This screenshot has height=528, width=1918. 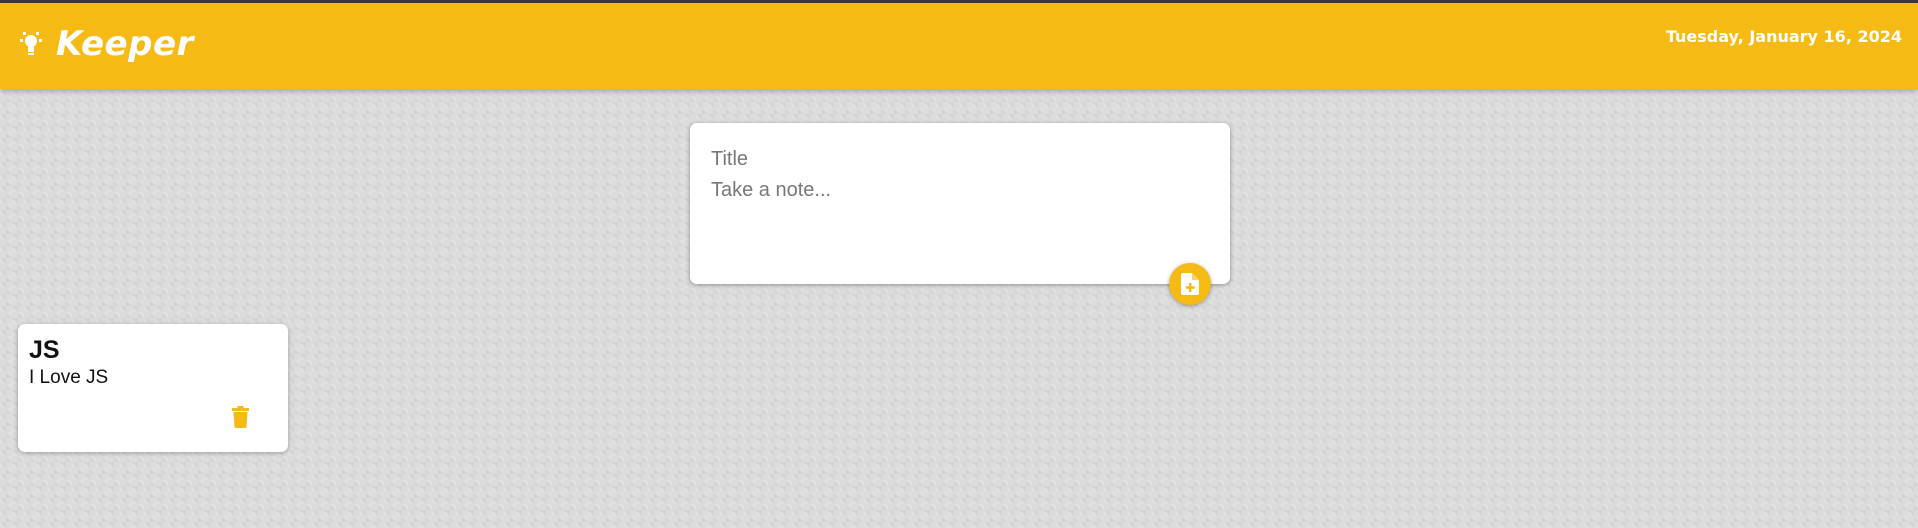 I want to click on note-title-input, so click(x=956, y=159).